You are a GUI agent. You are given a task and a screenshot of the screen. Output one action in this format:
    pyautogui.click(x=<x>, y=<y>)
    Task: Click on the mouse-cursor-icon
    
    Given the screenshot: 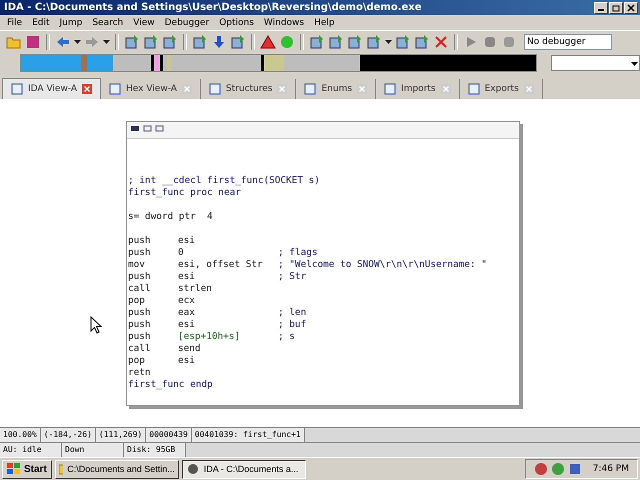 What is the action you would take?
    pyautogui.click(x=96, y=325)
    